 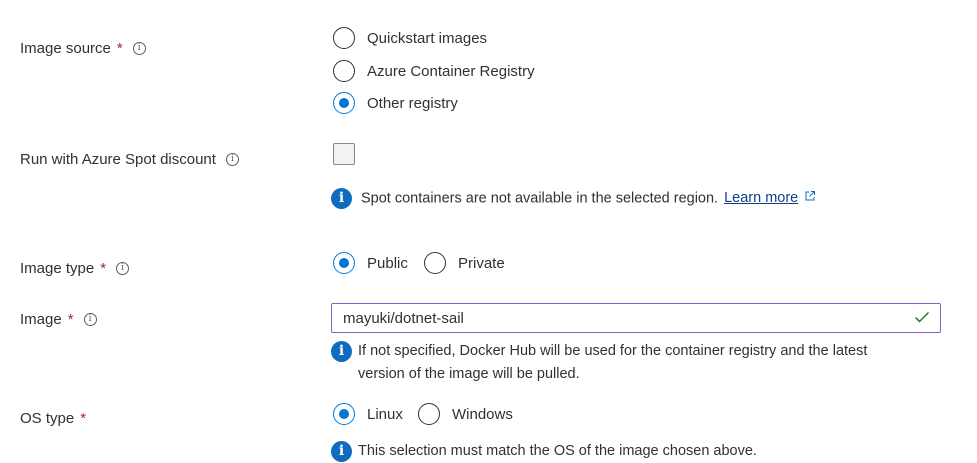 What do you see at coordinates (385, 414) in the screenshot?
I see `radio-label: Linux` at bounding box center [385, 414].